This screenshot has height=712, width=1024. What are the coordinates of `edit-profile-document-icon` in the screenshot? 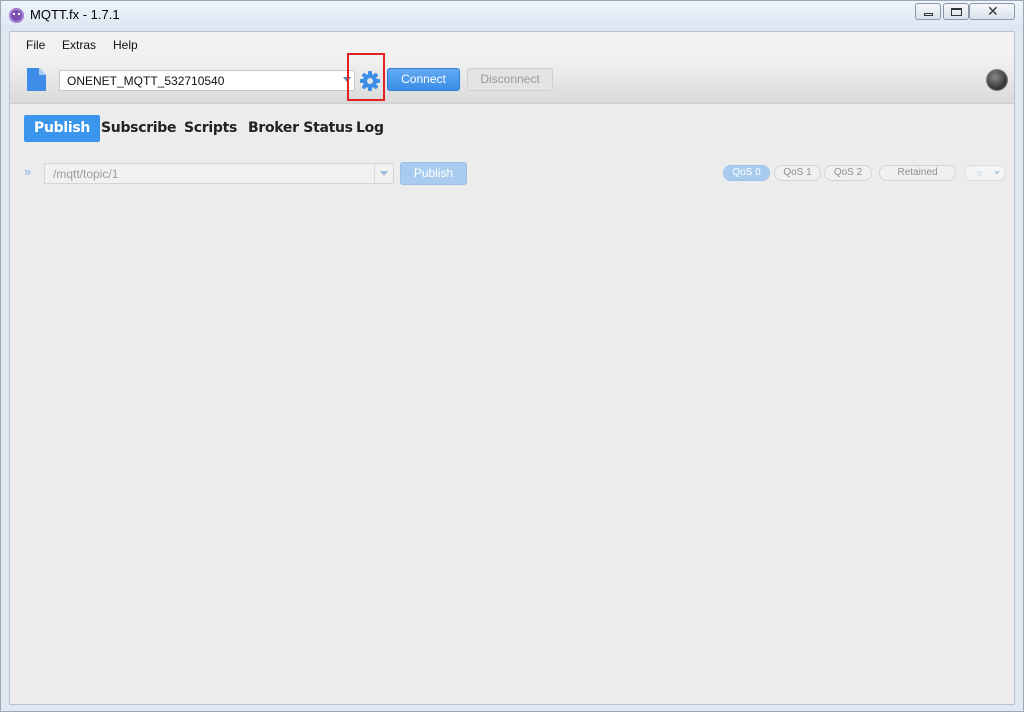 It's located at (36, 79).